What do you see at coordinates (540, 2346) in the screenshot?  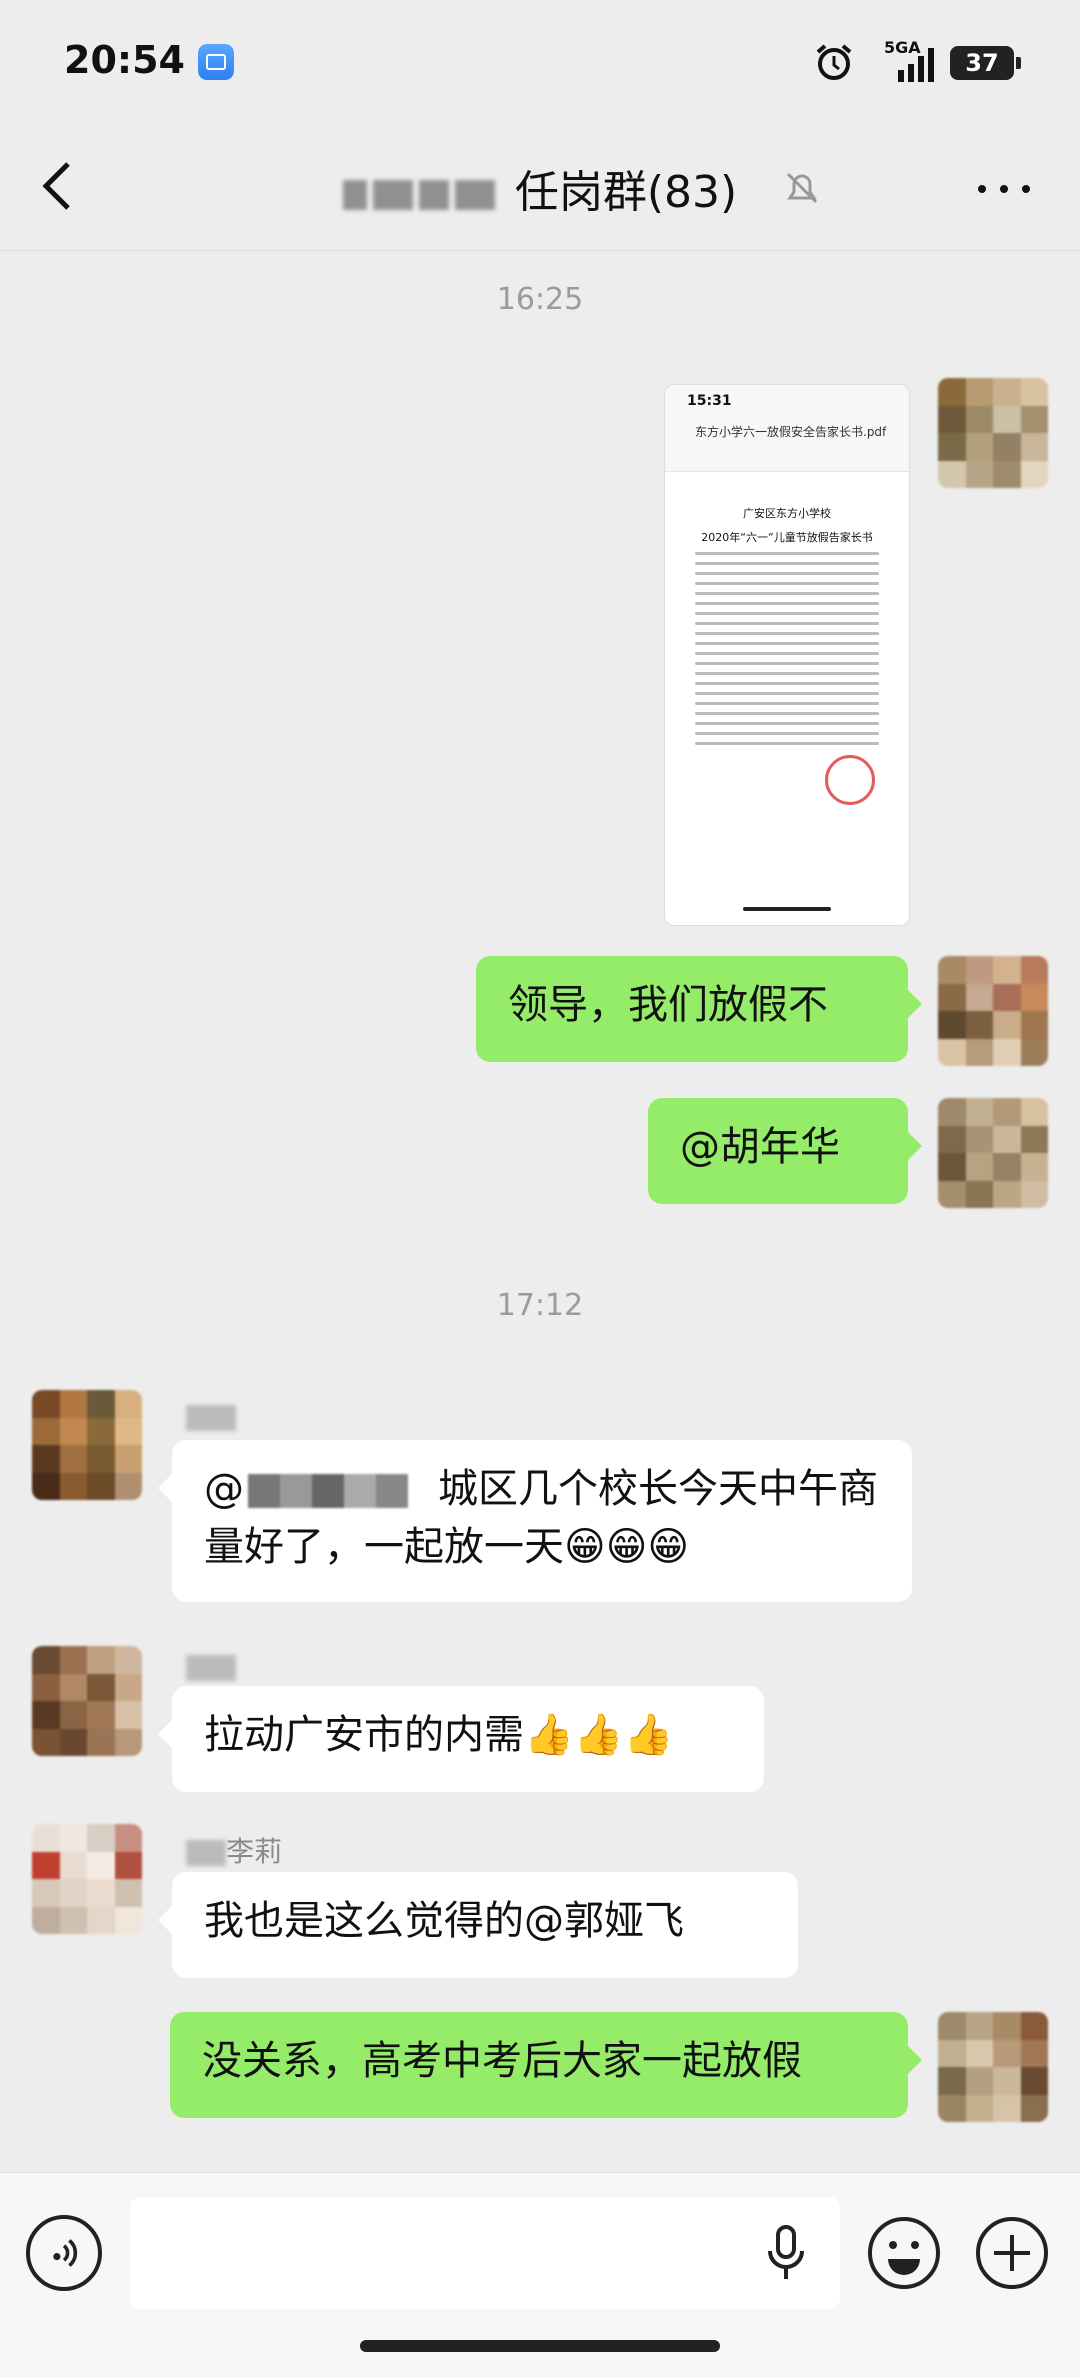 I see `home-indicator` at bounding box center [540, 2346].